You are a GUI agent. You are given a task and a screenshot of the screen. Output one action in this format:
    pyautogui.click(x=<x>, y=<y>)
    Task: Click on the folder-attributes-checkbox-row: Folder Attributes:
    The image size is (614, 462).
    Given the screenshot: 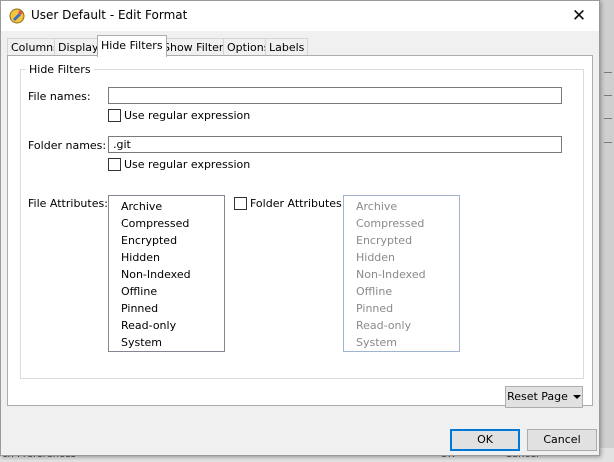 What is the action you would take?
    pyautogui.click(x=290, y=203)
    